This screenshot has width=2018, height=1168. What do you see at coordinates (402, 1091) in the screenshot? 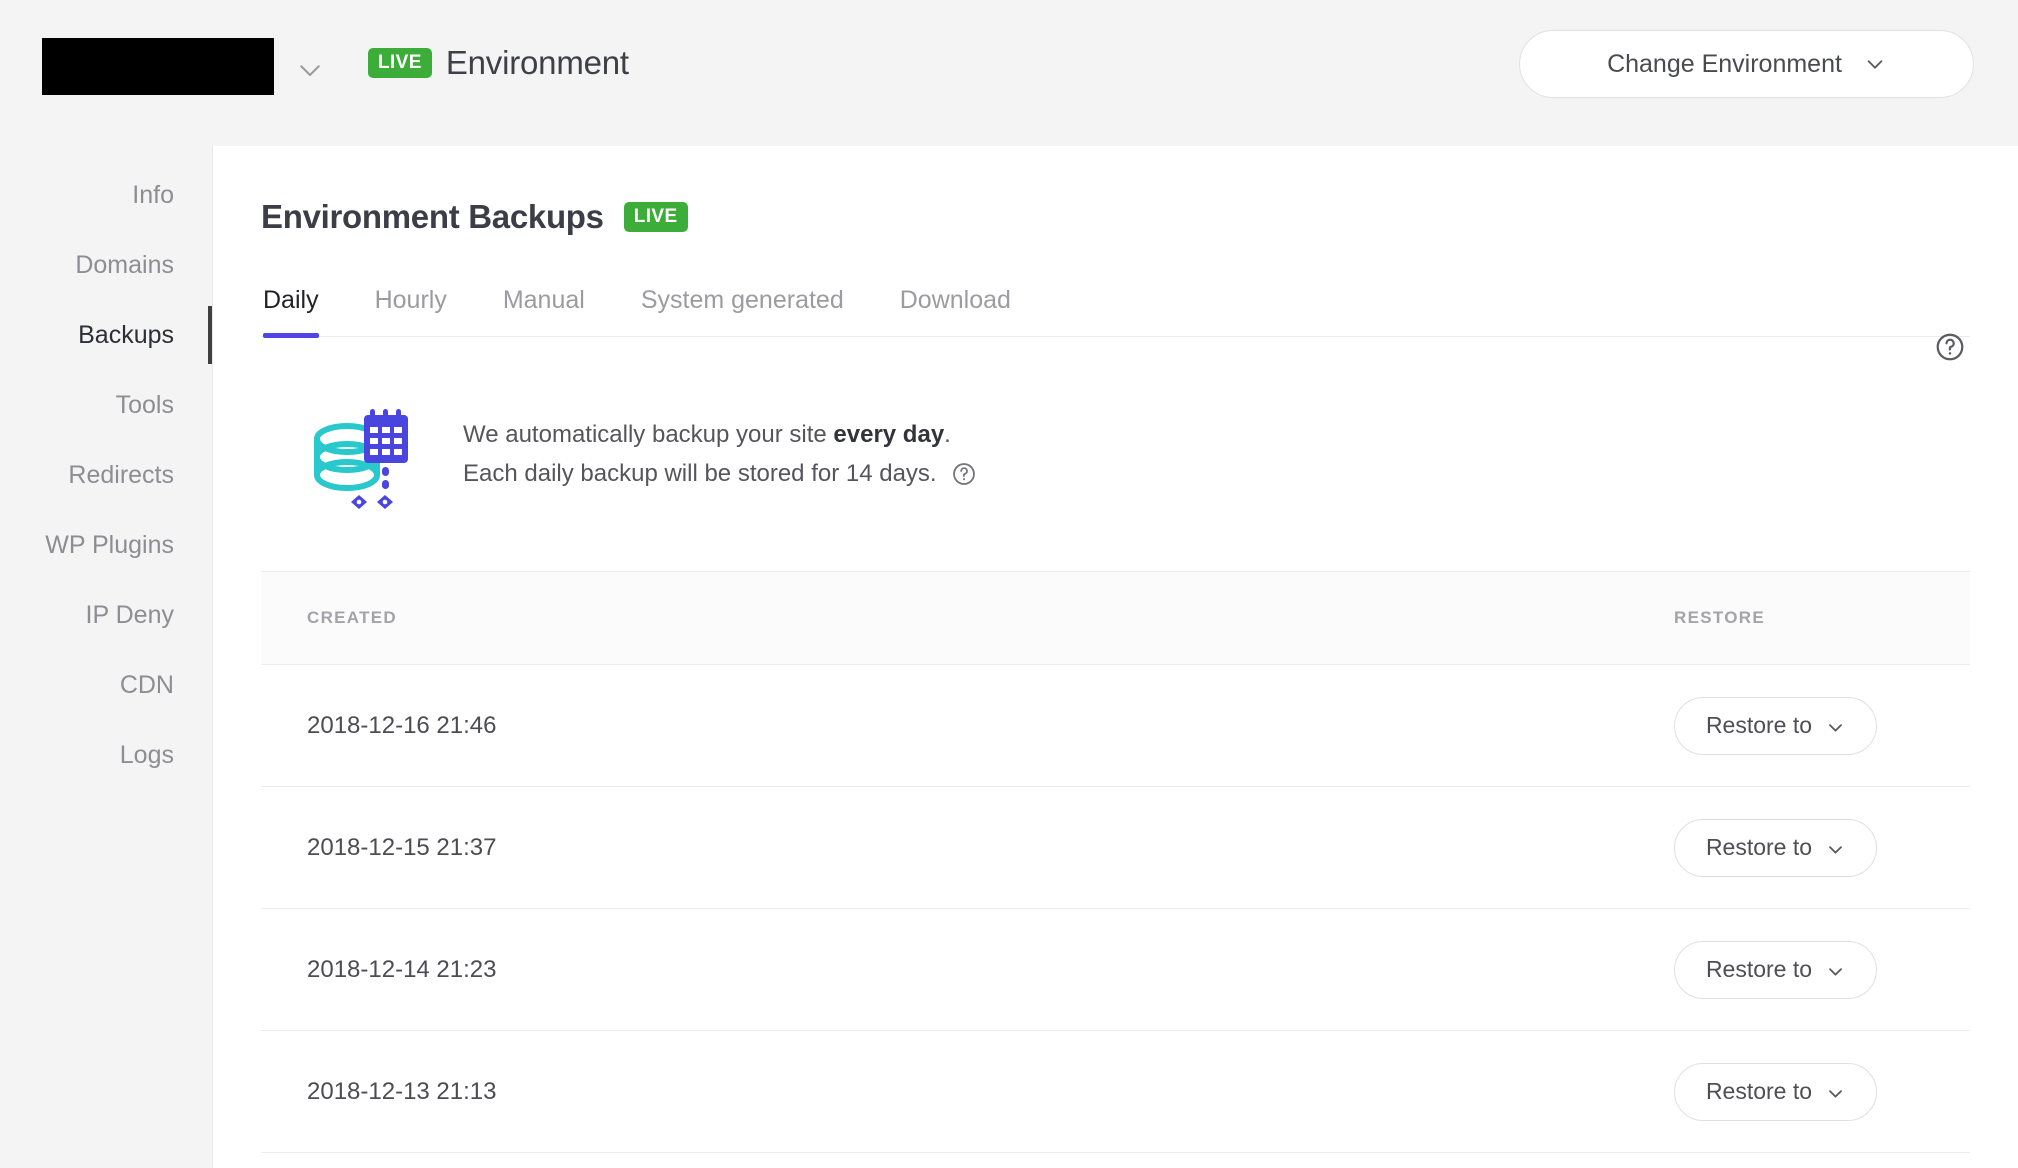
I see `backup-created-date: 2018-12-13 21:13` at bounding box center [402, 1091].